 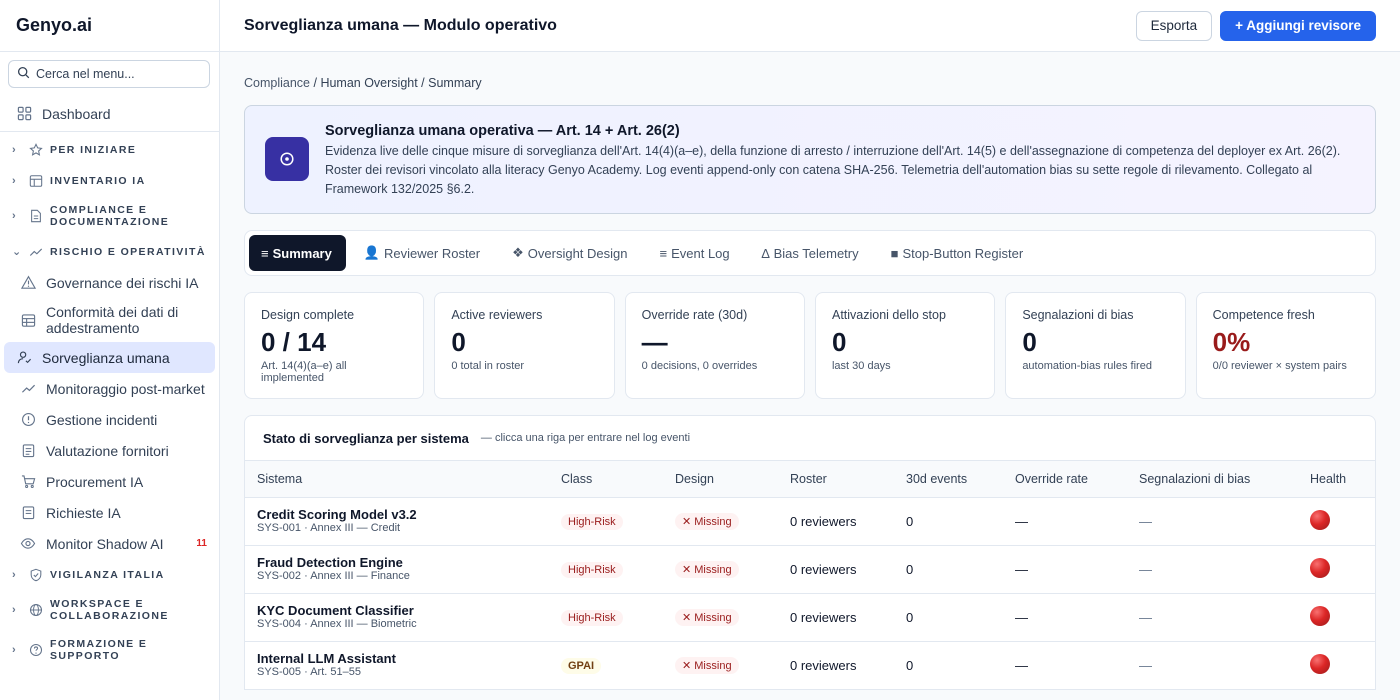 I want to click on chevron-right-icon: ›, so click(x=15, y=149).